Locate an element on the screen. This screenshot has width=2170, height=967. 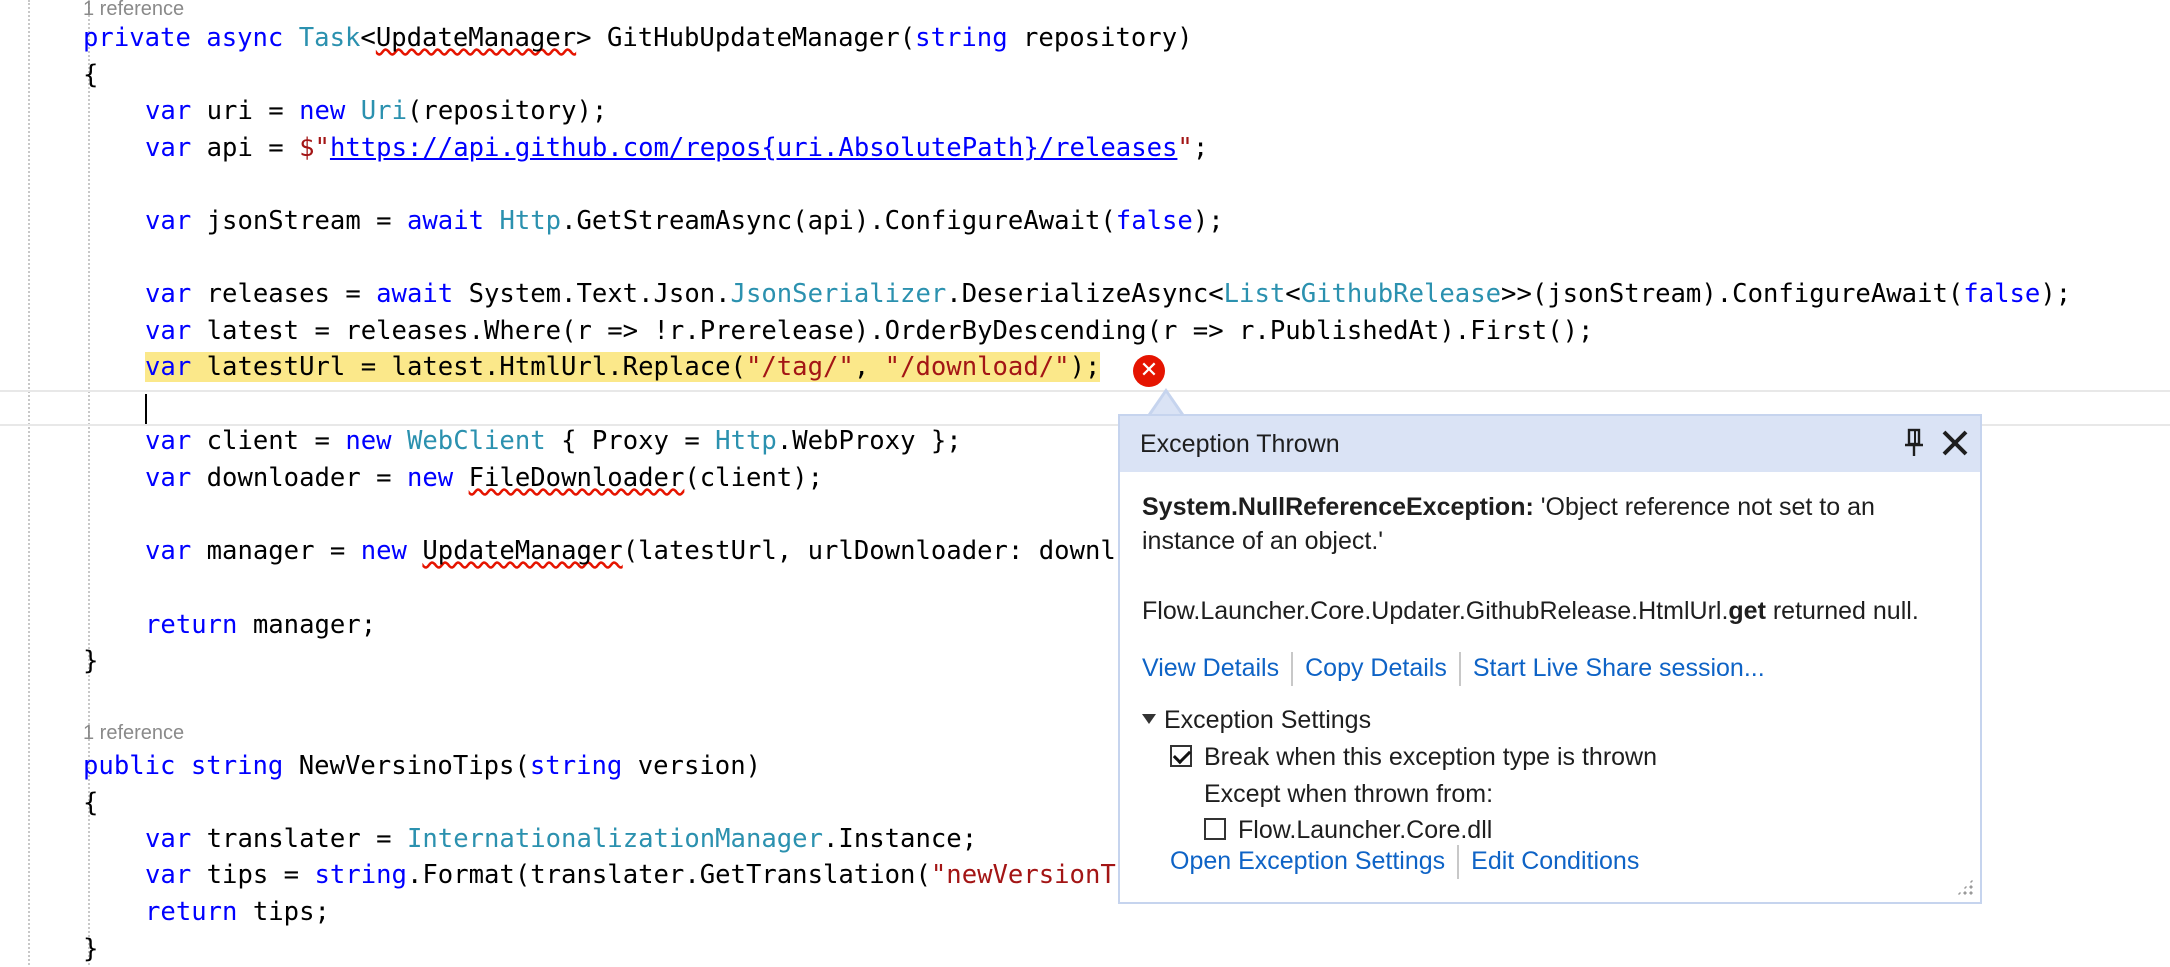
detail-suffix: returned null. is located at coordinates (1842, 611).